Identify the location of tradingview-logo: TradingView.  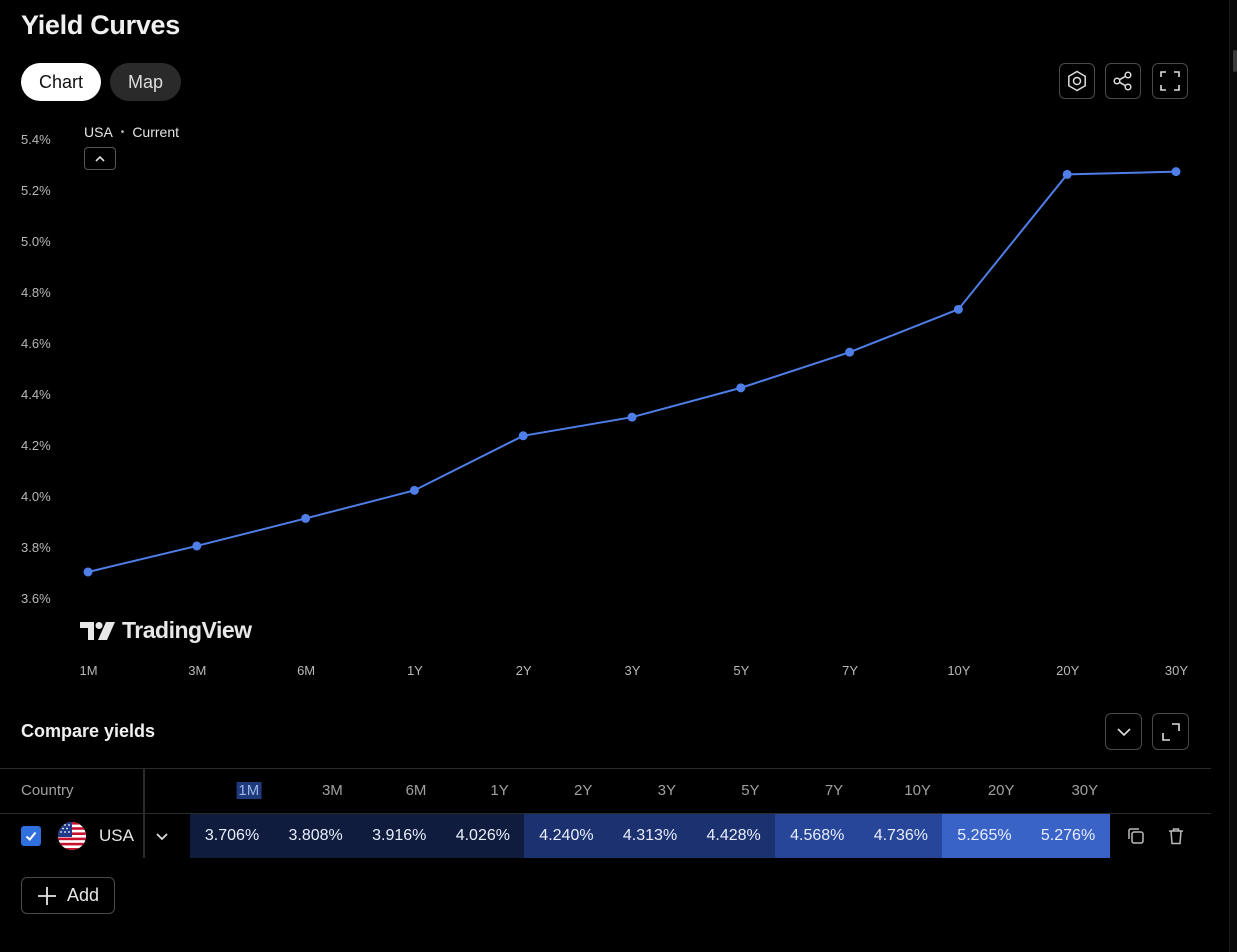
(166, 630).